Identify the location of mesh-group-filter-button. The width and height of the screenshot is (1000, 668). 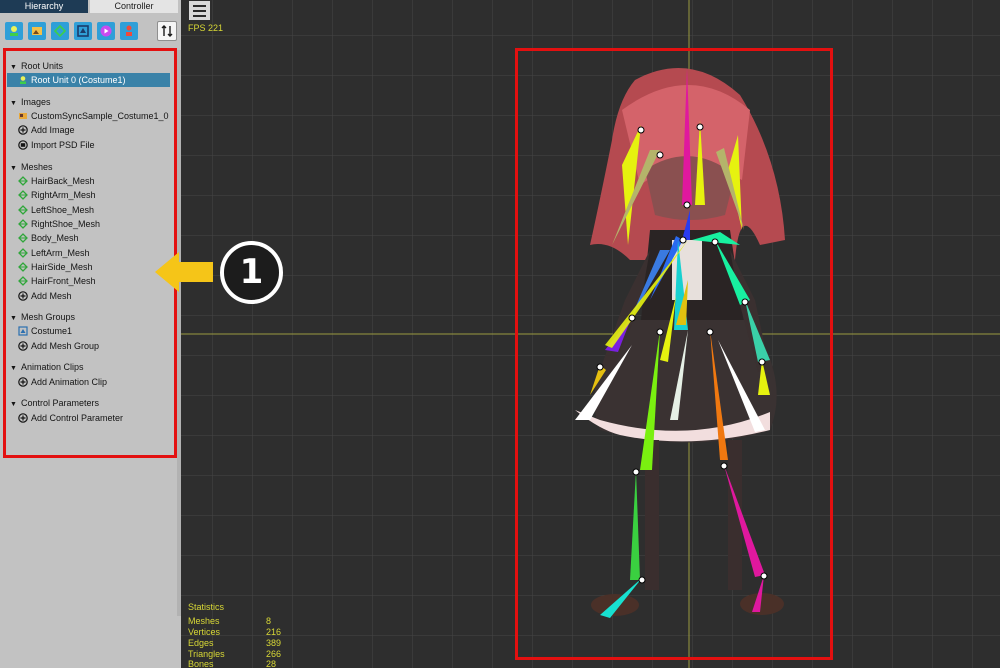
(83, 31).